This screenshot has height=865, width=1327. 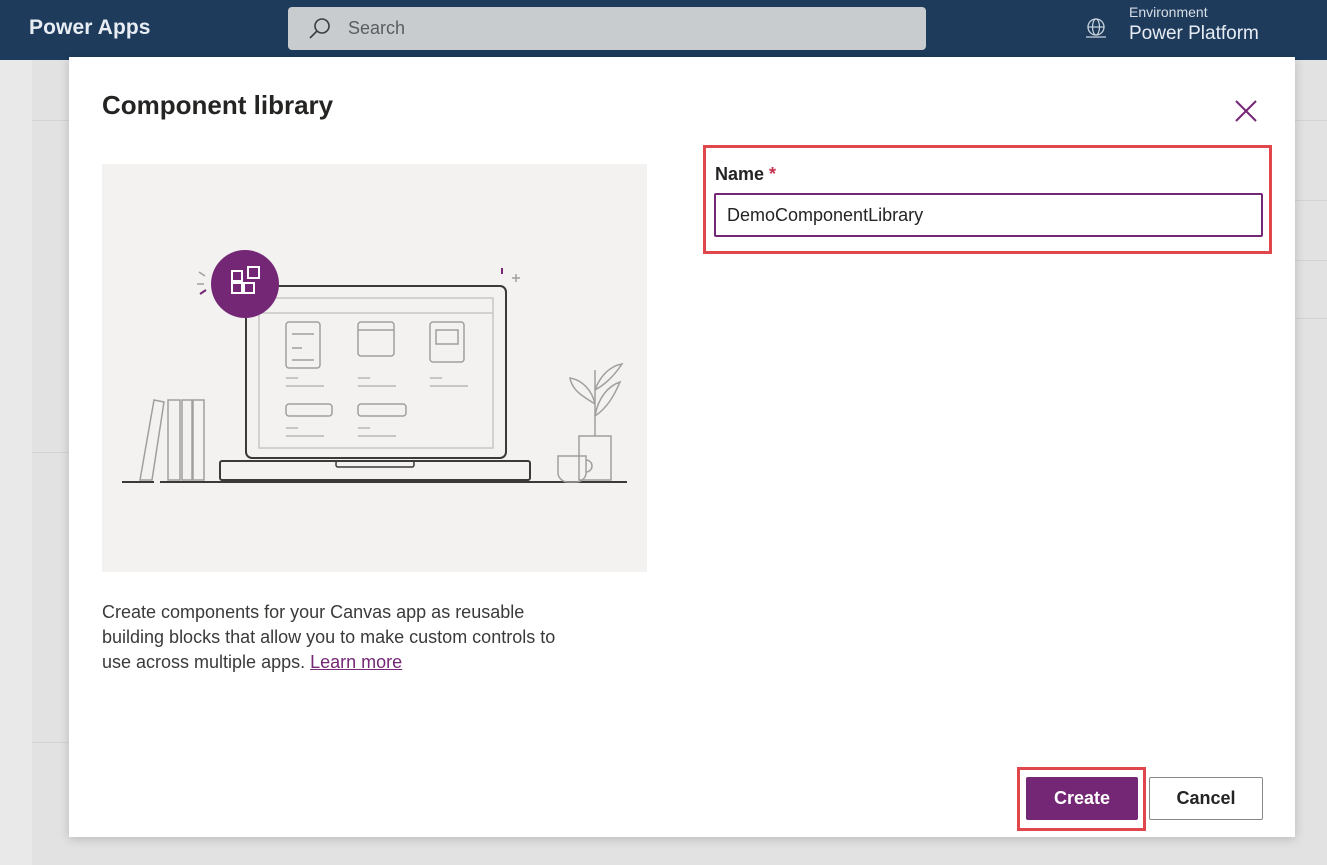 I want to click on app-brand: Power Apps, so click(x=90, y=28).